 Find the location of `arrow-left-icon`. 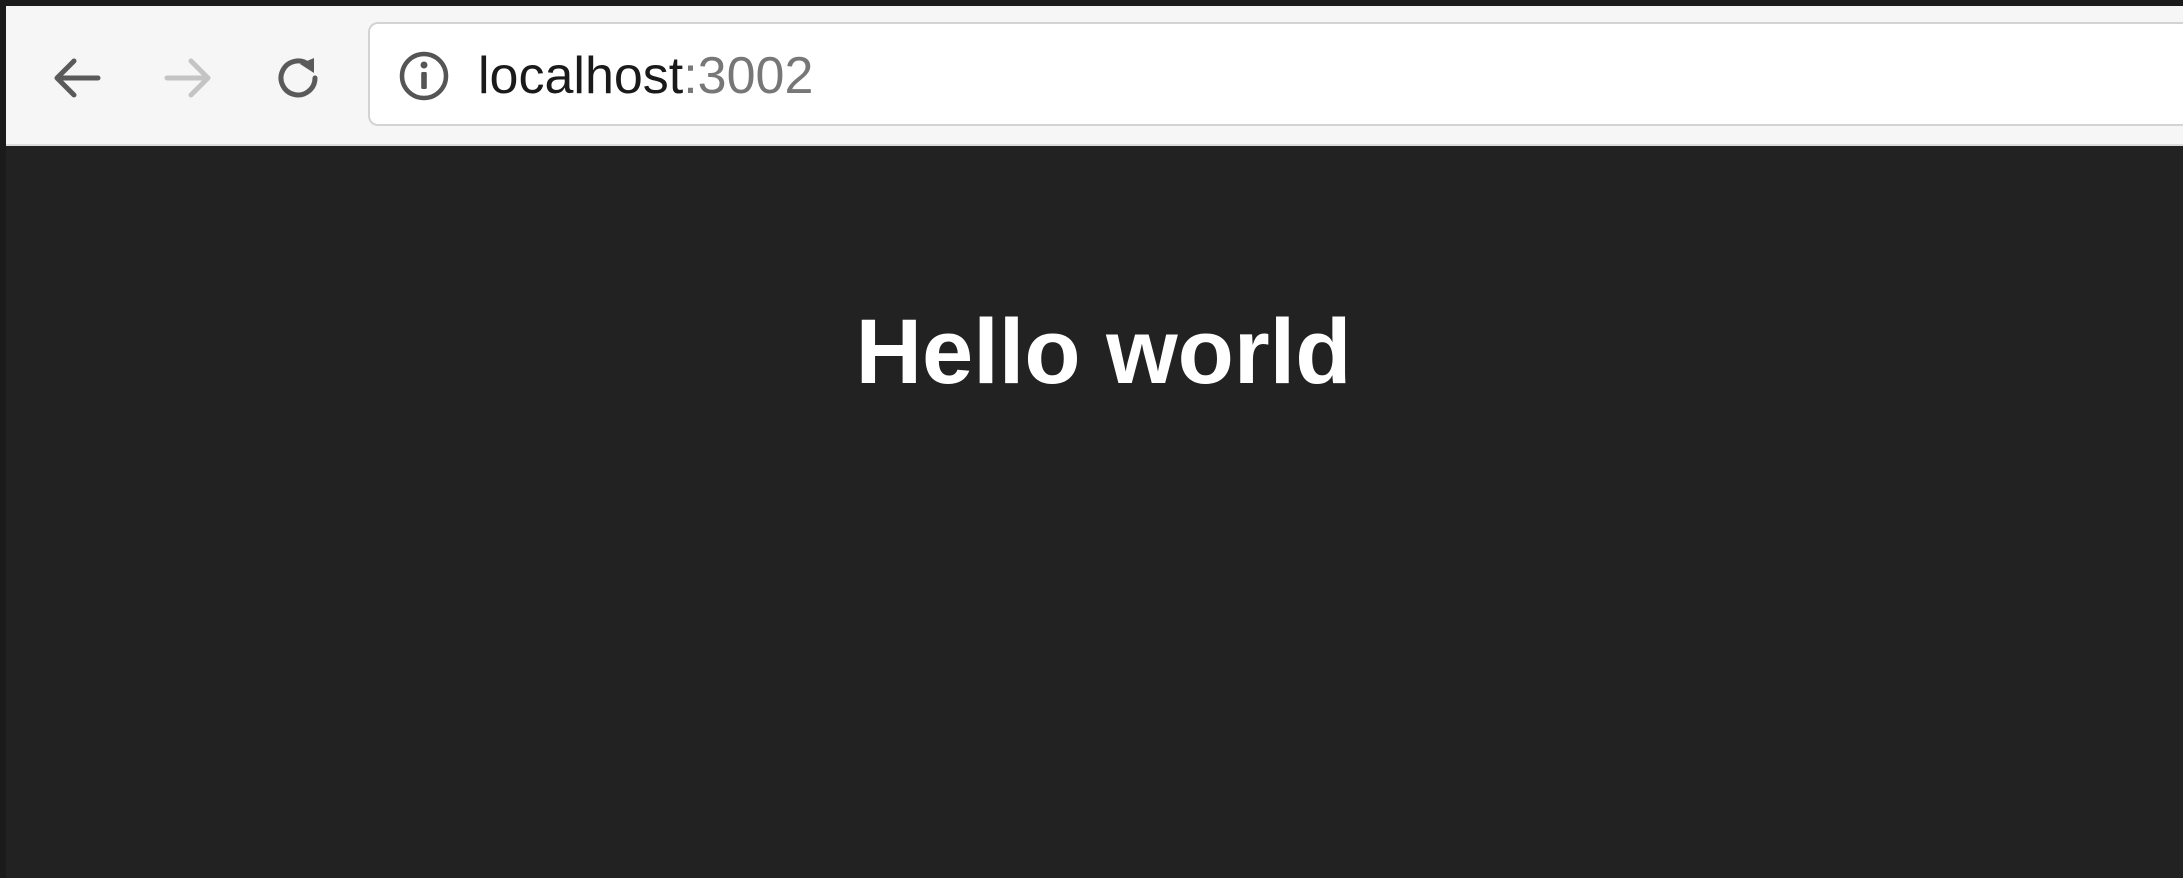

arrow-left-icon is located at coordinates (77, 78).